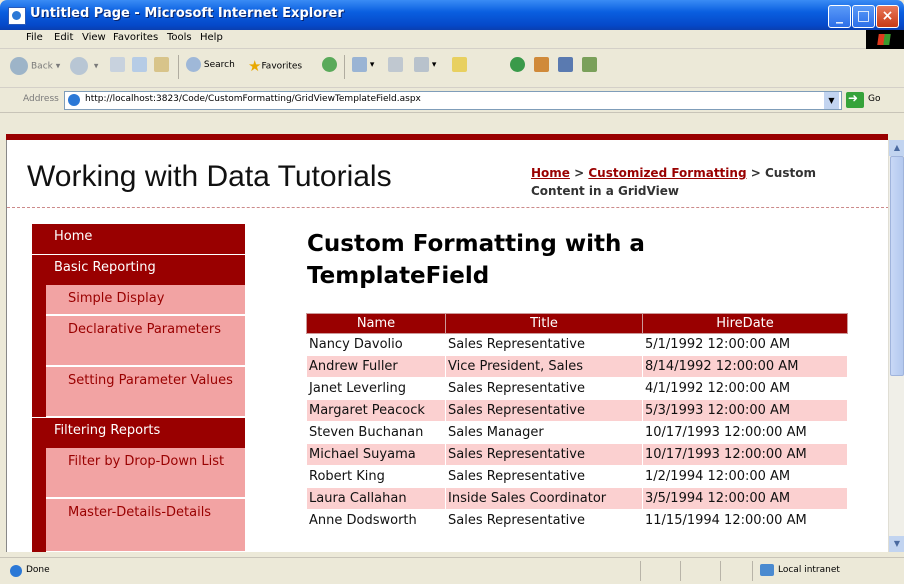  Describe the element at coordinates (896, 148) in the screenshot. I see `scroll-up-icon: ▲` at that location.